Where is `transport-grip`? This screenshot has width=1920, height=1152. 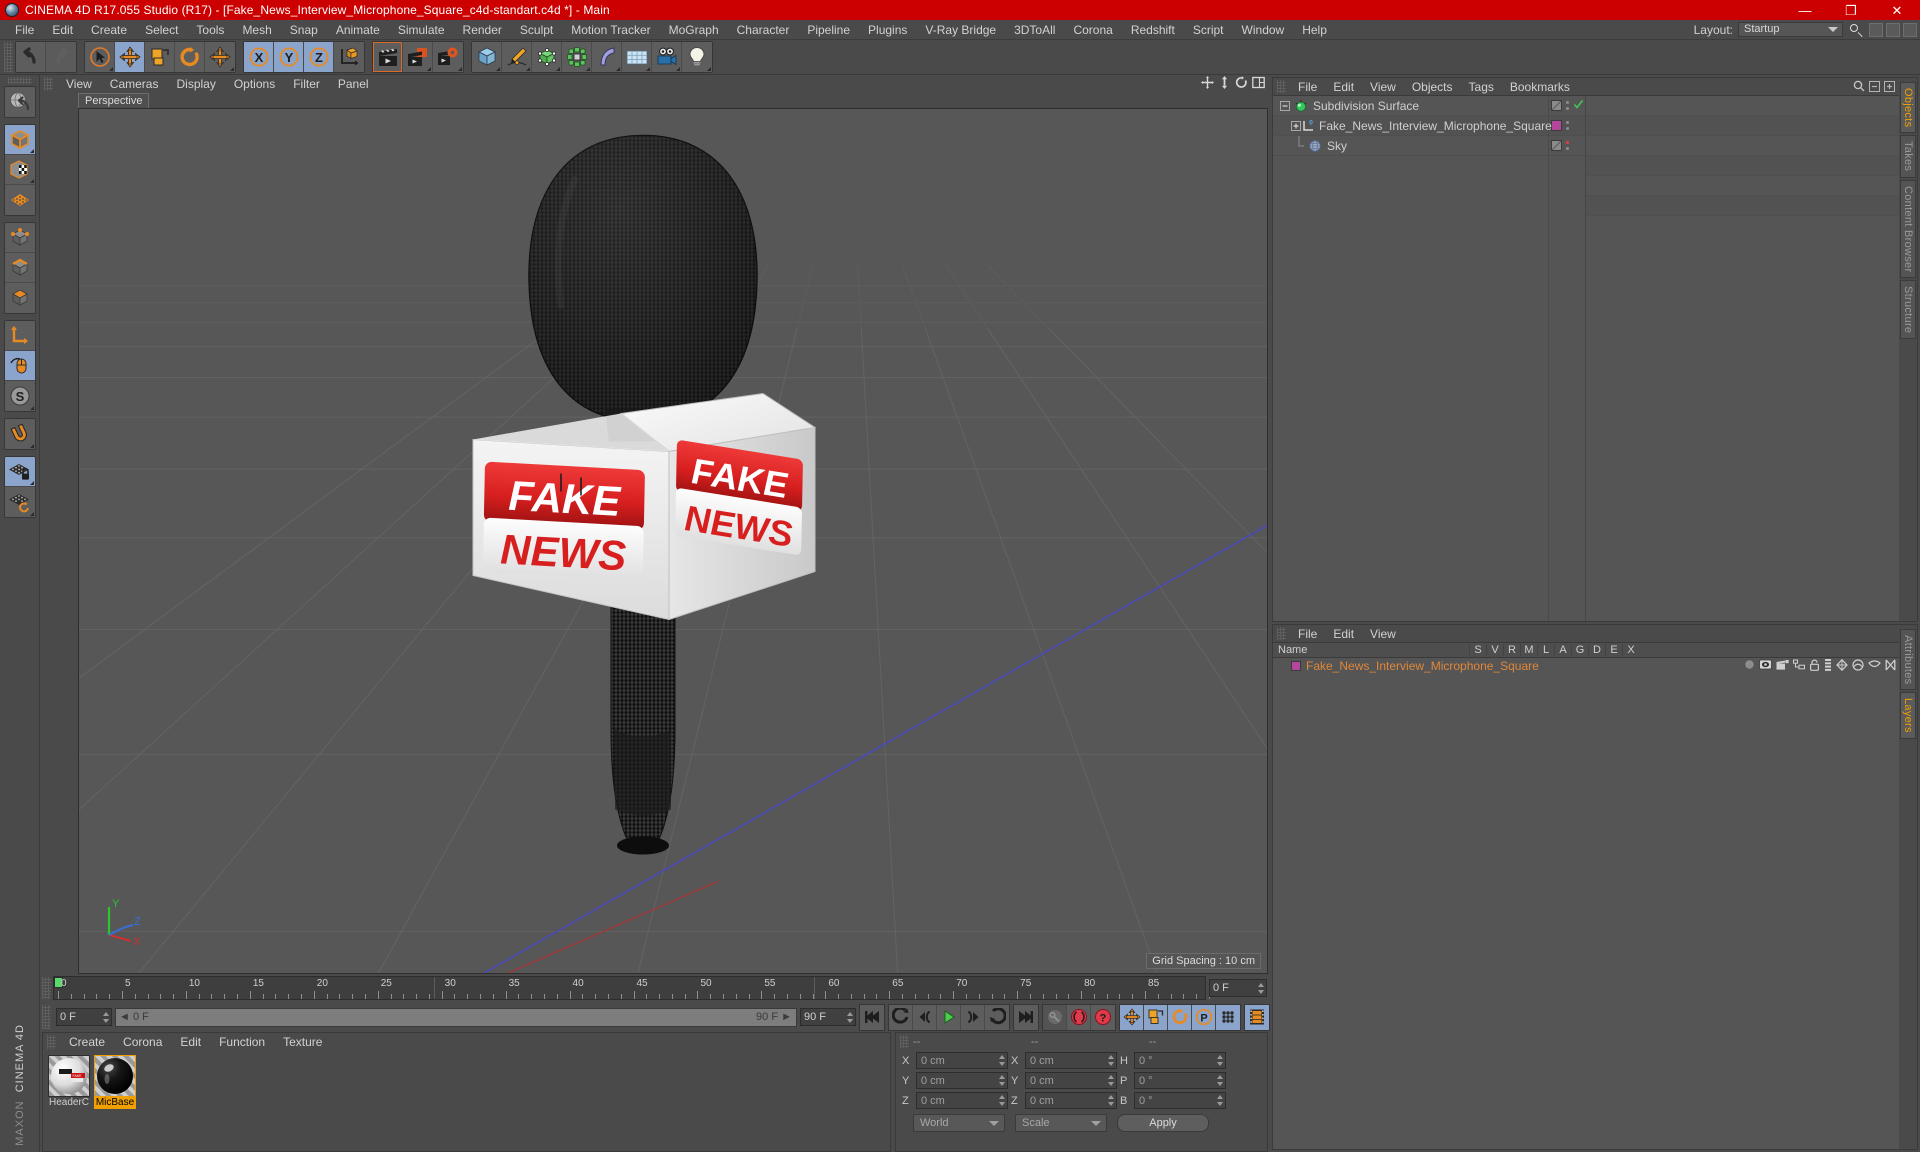
transport-grip is located at coordinates (46, 1017).